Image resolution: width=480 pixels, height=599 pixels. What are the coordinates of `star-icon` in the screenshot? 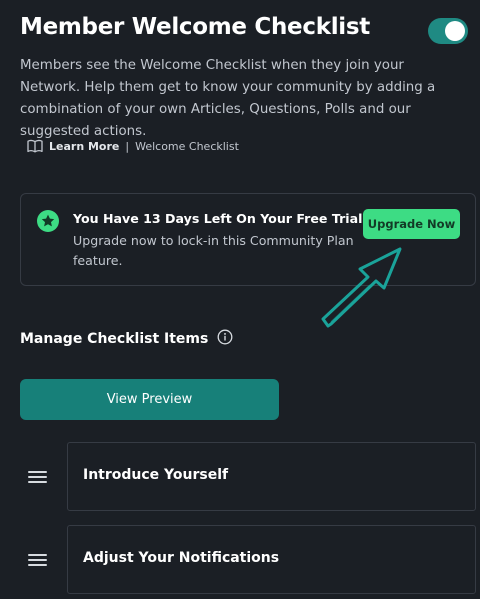 It's located at (48, 223).